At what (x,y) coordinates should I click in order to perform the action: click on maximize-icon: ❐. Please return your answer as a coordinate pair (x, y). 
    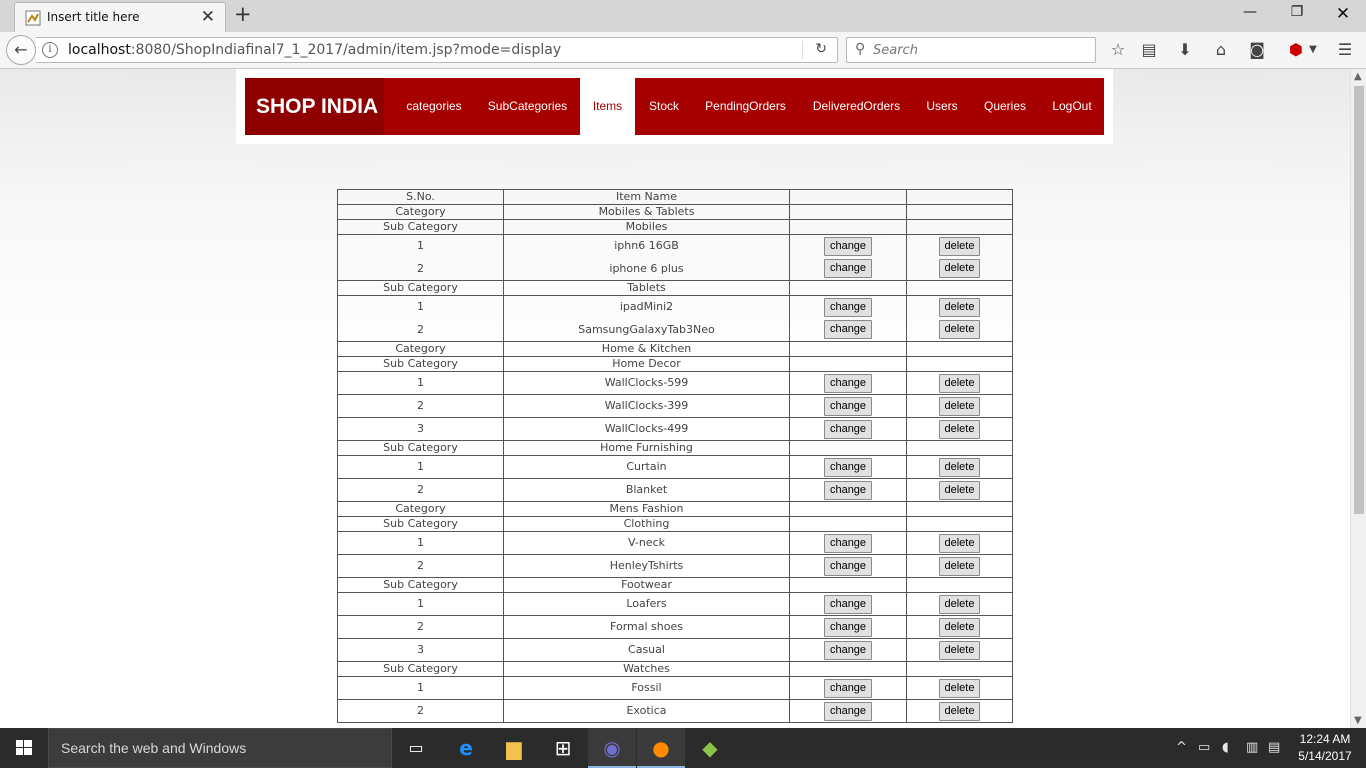
    Looking at the image, I should click on (1297, 15).